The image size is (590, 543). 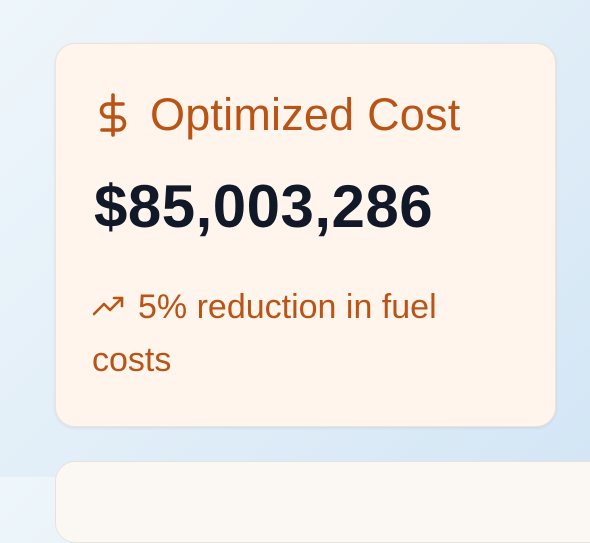 I want to click on trending-up-icon, so click(x=109, y=306).